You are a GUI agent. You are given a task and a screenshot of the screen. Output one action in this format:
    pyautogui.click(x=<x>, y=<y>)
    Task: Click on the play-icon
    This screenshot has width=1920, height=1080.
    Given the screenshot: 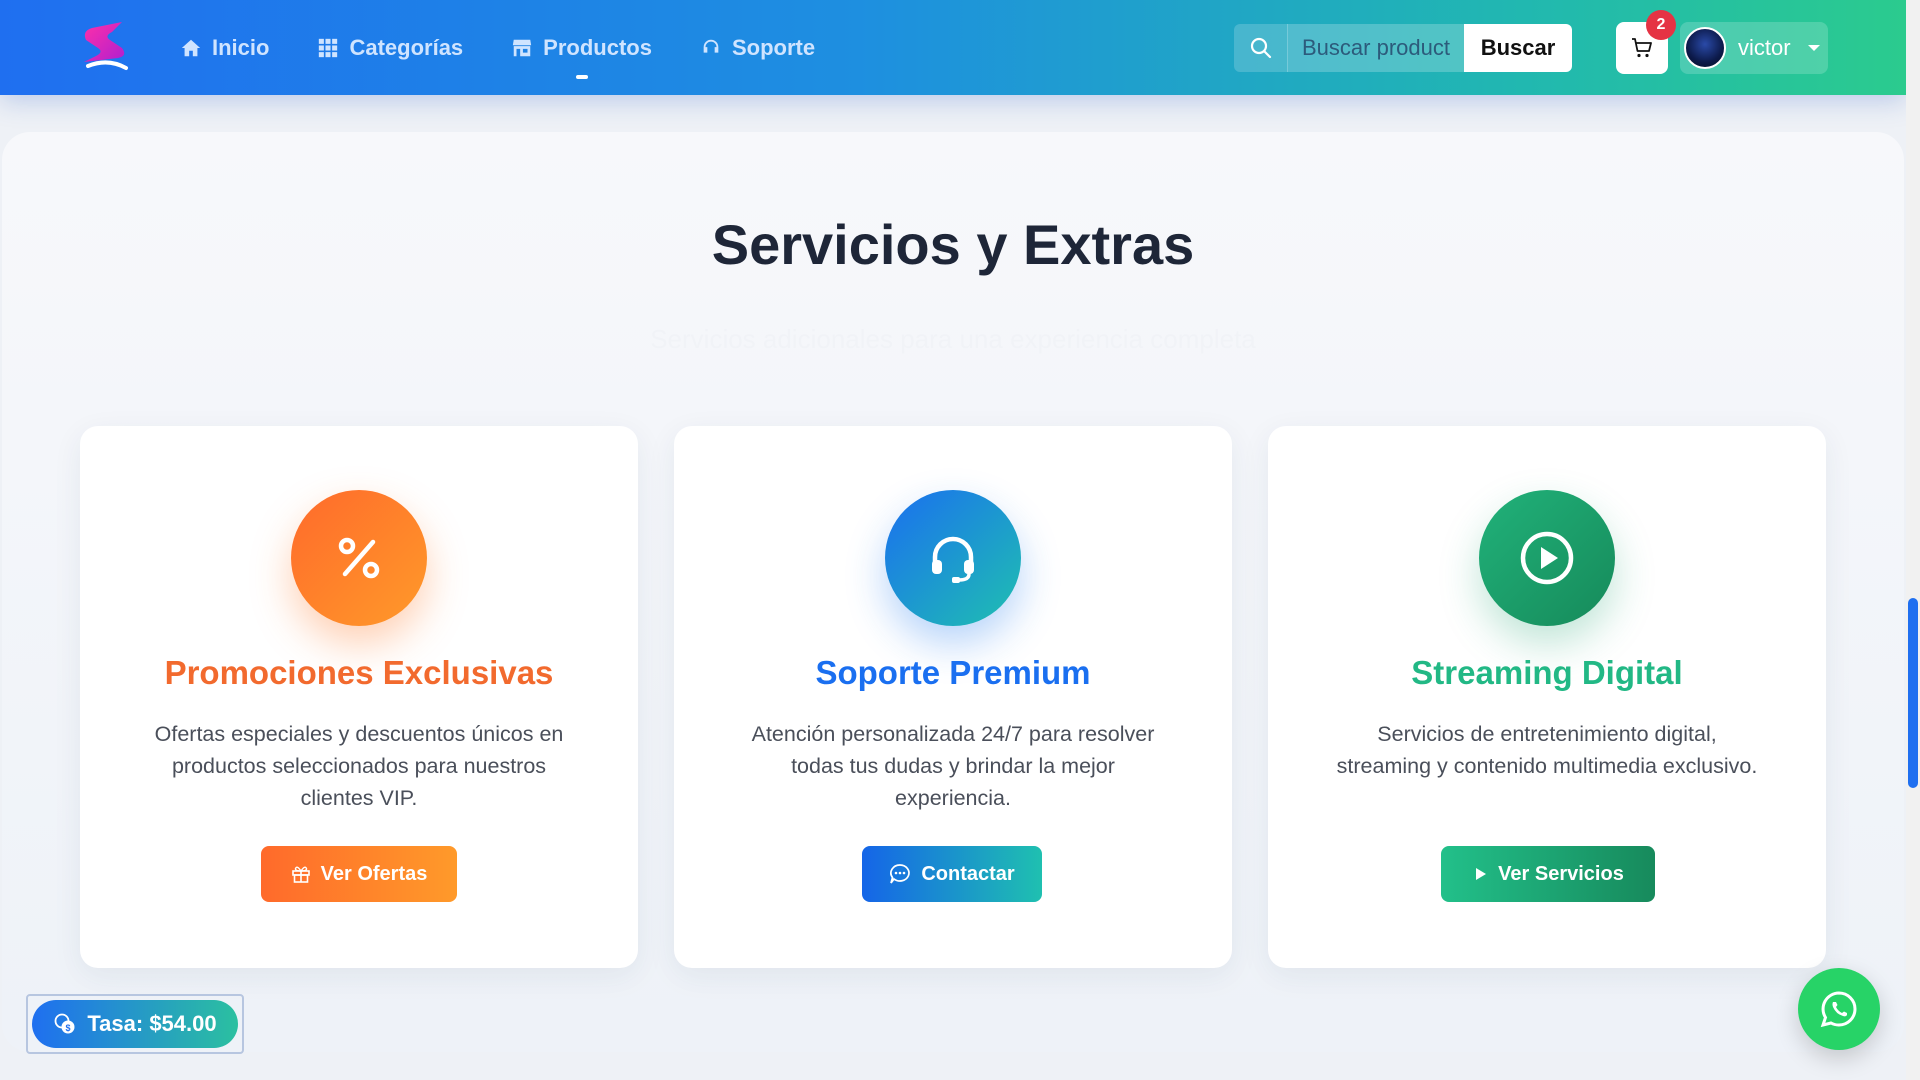 What is the action you would take?
    pyautogui.click(x=1481, y=874)
    